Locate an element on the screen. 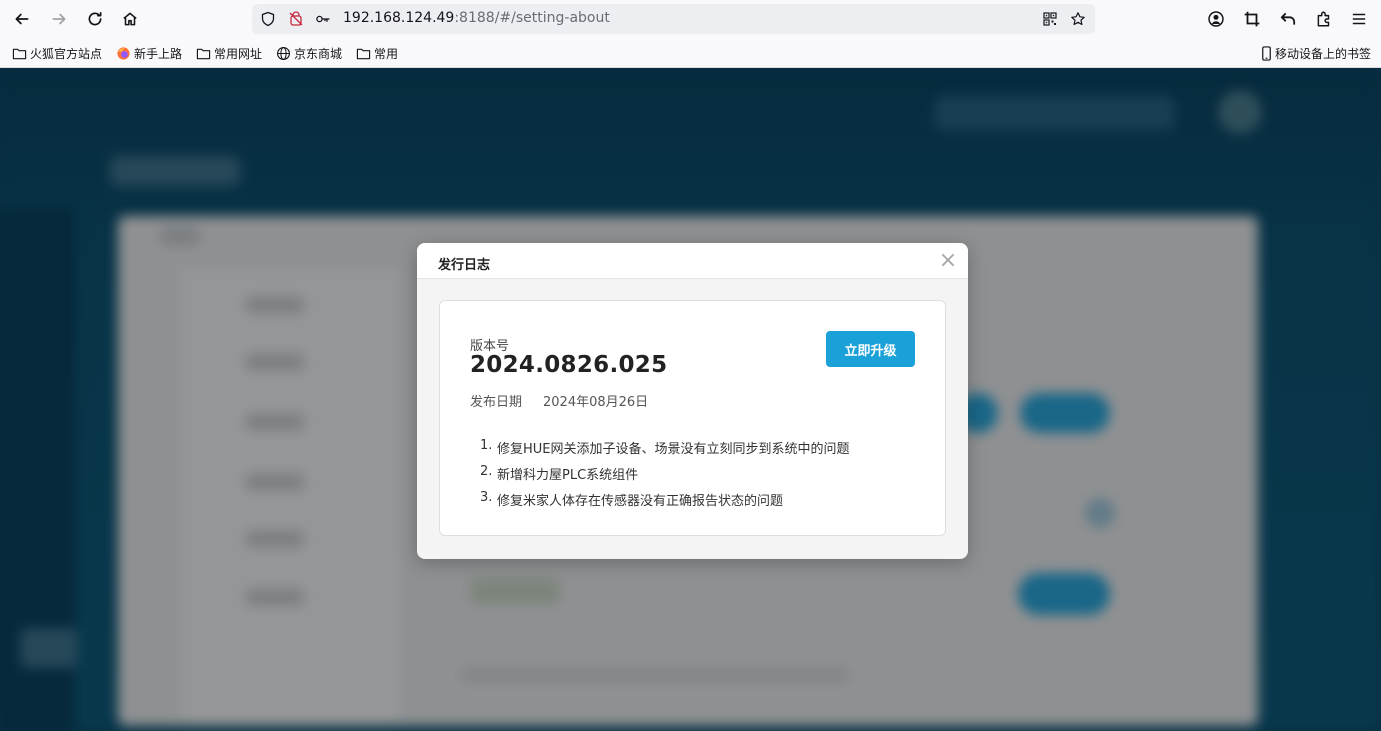 This screenshot has width=1381, height=731. permission-blocked-icon is located at coordinates (296, 19).